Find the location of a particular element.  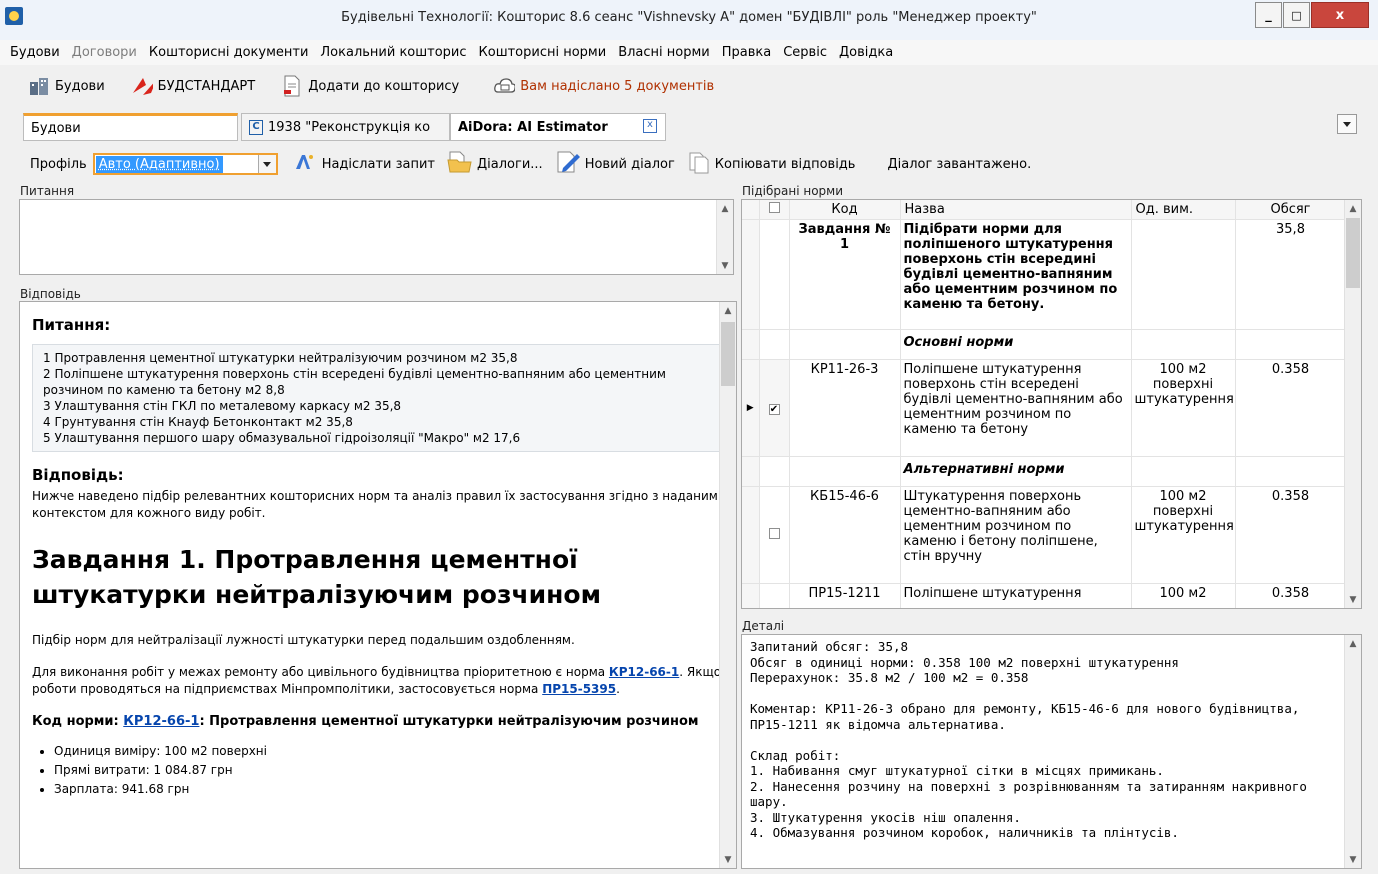

tabs-dropdown-button is located at coordinates (1347, 124).